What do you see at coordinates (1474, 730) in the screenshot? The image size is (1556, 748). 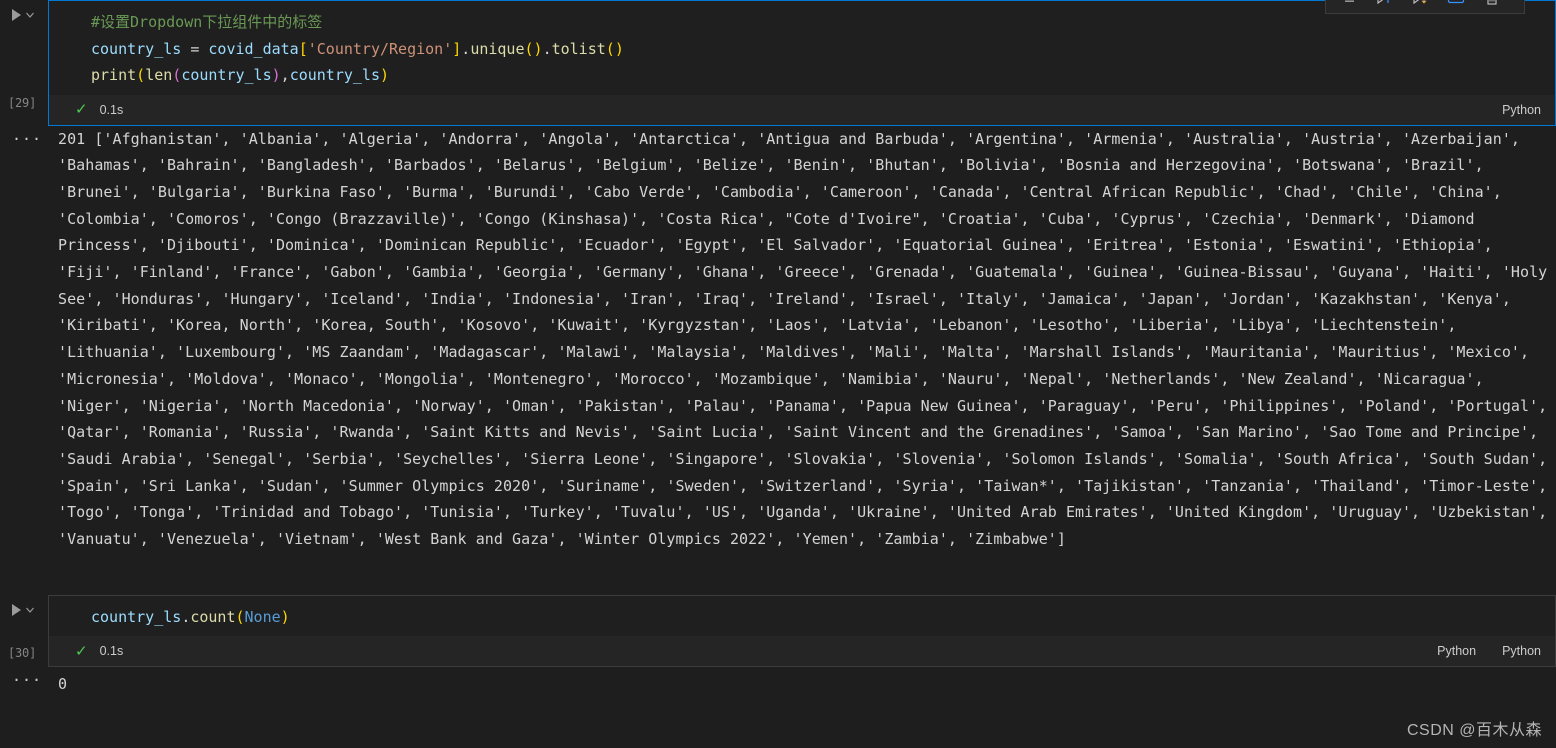 I see `watermark: CSDN @百木从森` at bounding box center [1474, 730].